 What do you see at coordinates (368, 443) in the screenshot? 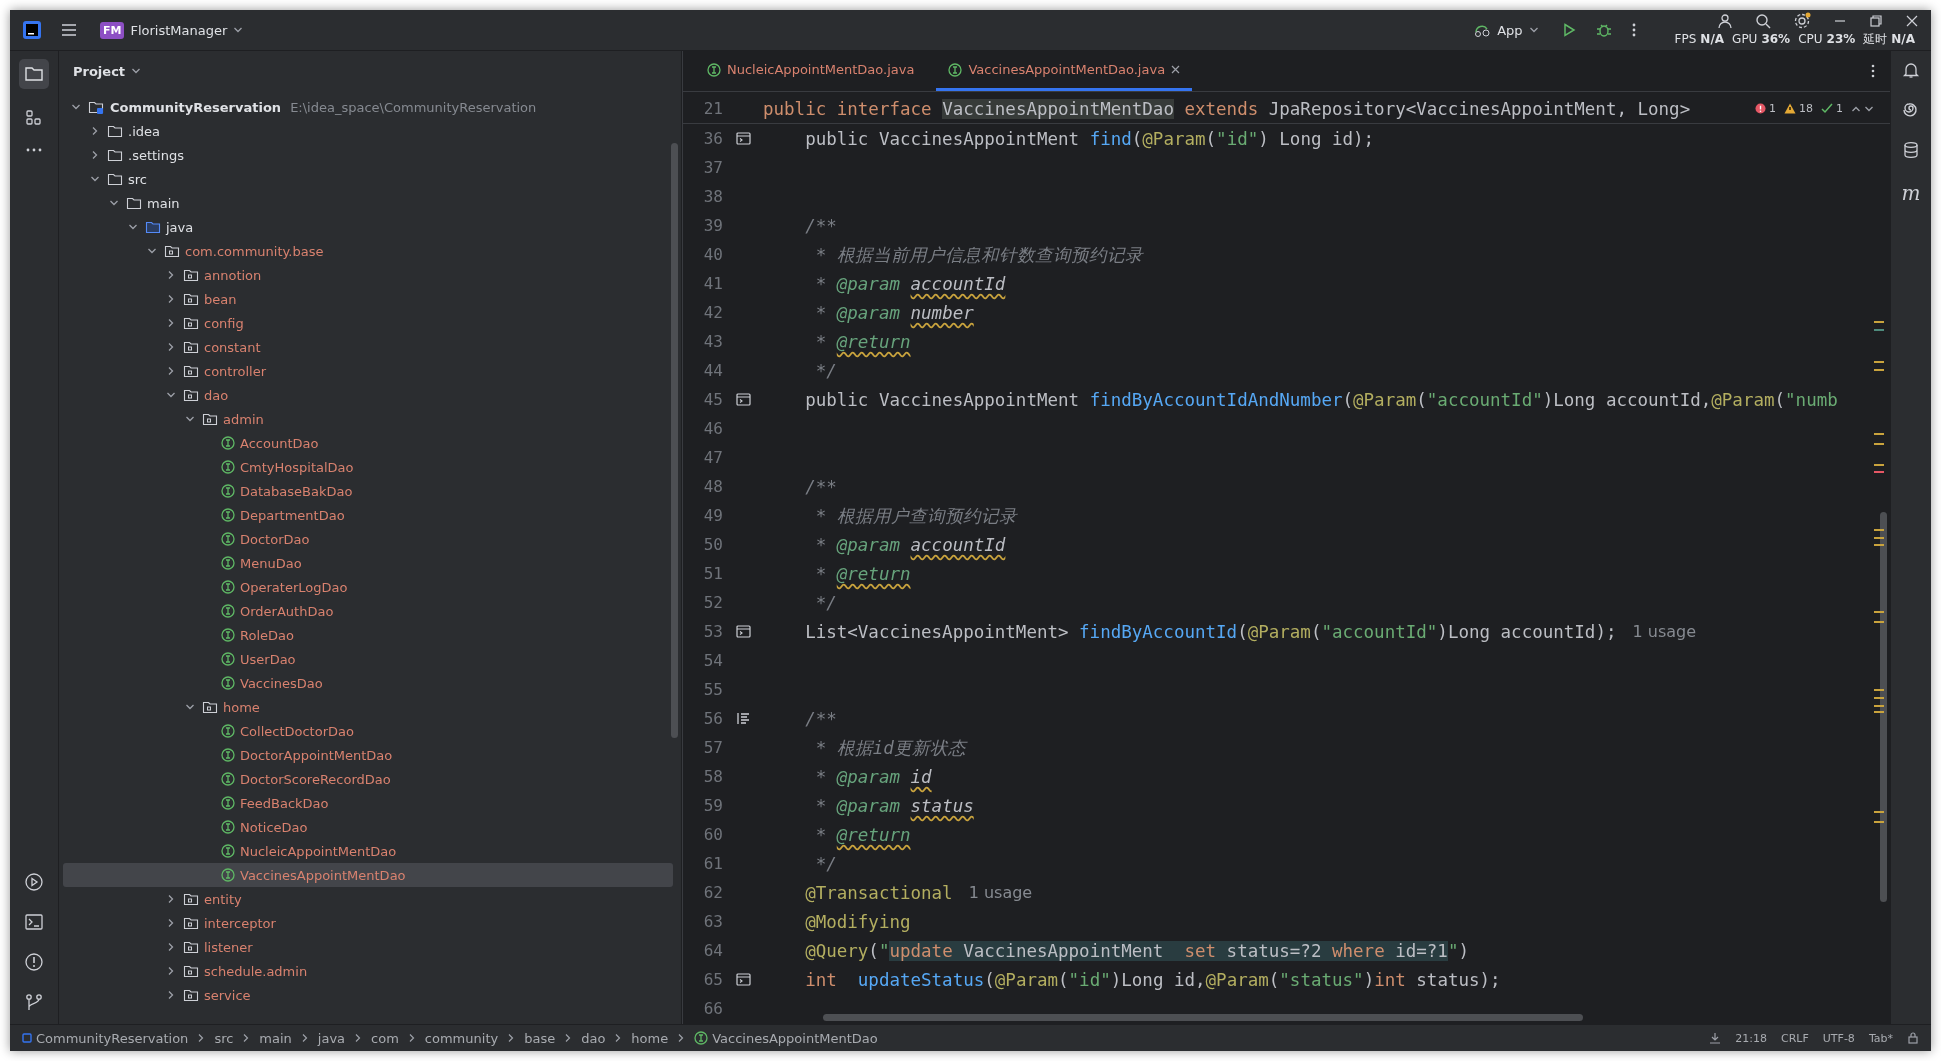
I see `tree-item: AccountDao` at bounding box center [368, 443].